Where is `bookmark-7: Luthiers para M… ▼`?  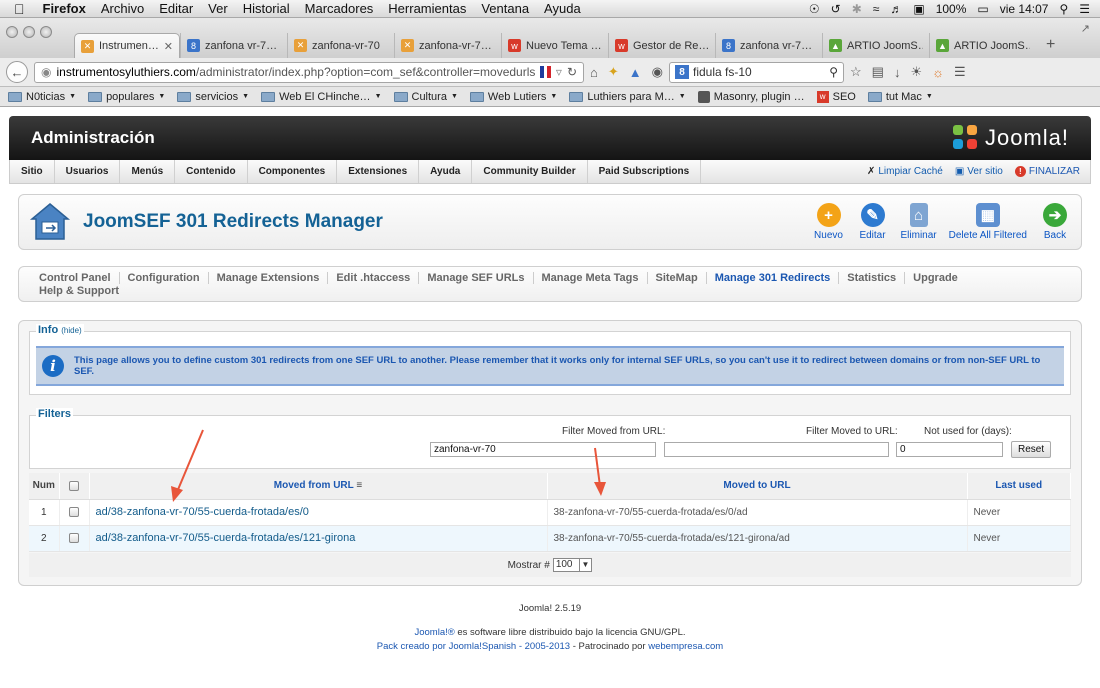
bookmark-7: Luthiers para M… ▼ is located at coordinates (627, 97).